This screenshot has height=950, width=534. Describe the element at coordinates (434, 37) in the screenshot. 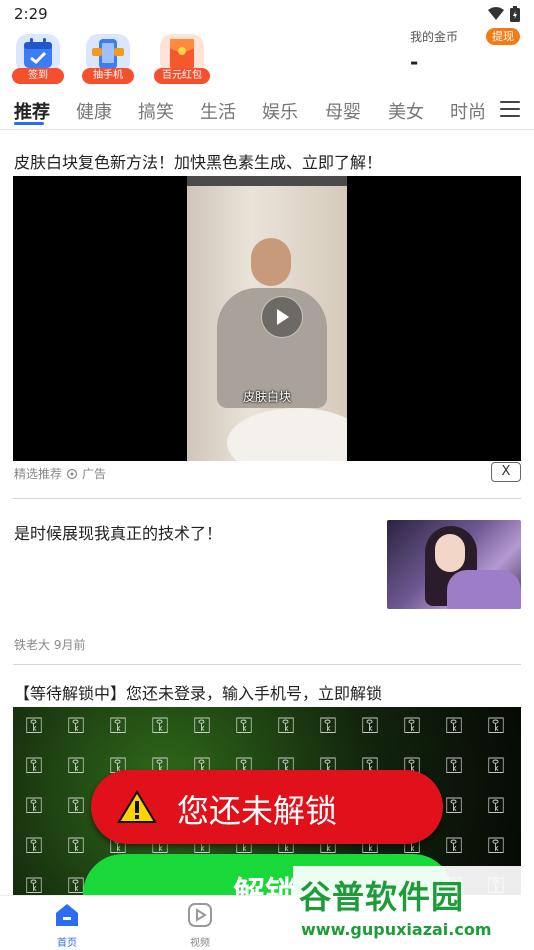

I see `coins-label: 我的金币` at that location.